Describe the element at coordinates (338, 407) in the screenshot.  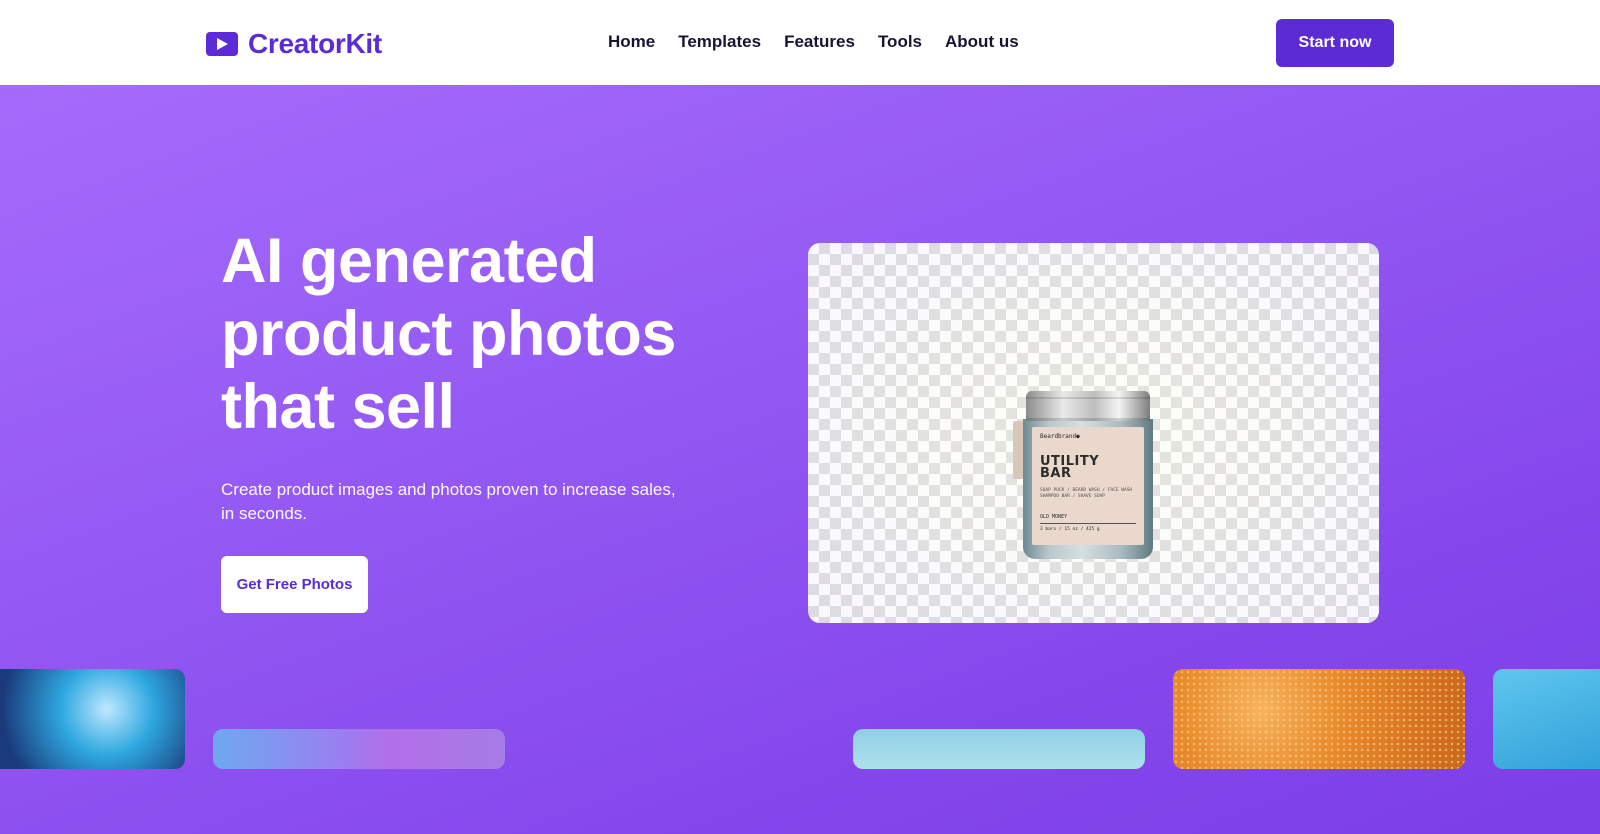
I see `headline-line: that sell` at that location.